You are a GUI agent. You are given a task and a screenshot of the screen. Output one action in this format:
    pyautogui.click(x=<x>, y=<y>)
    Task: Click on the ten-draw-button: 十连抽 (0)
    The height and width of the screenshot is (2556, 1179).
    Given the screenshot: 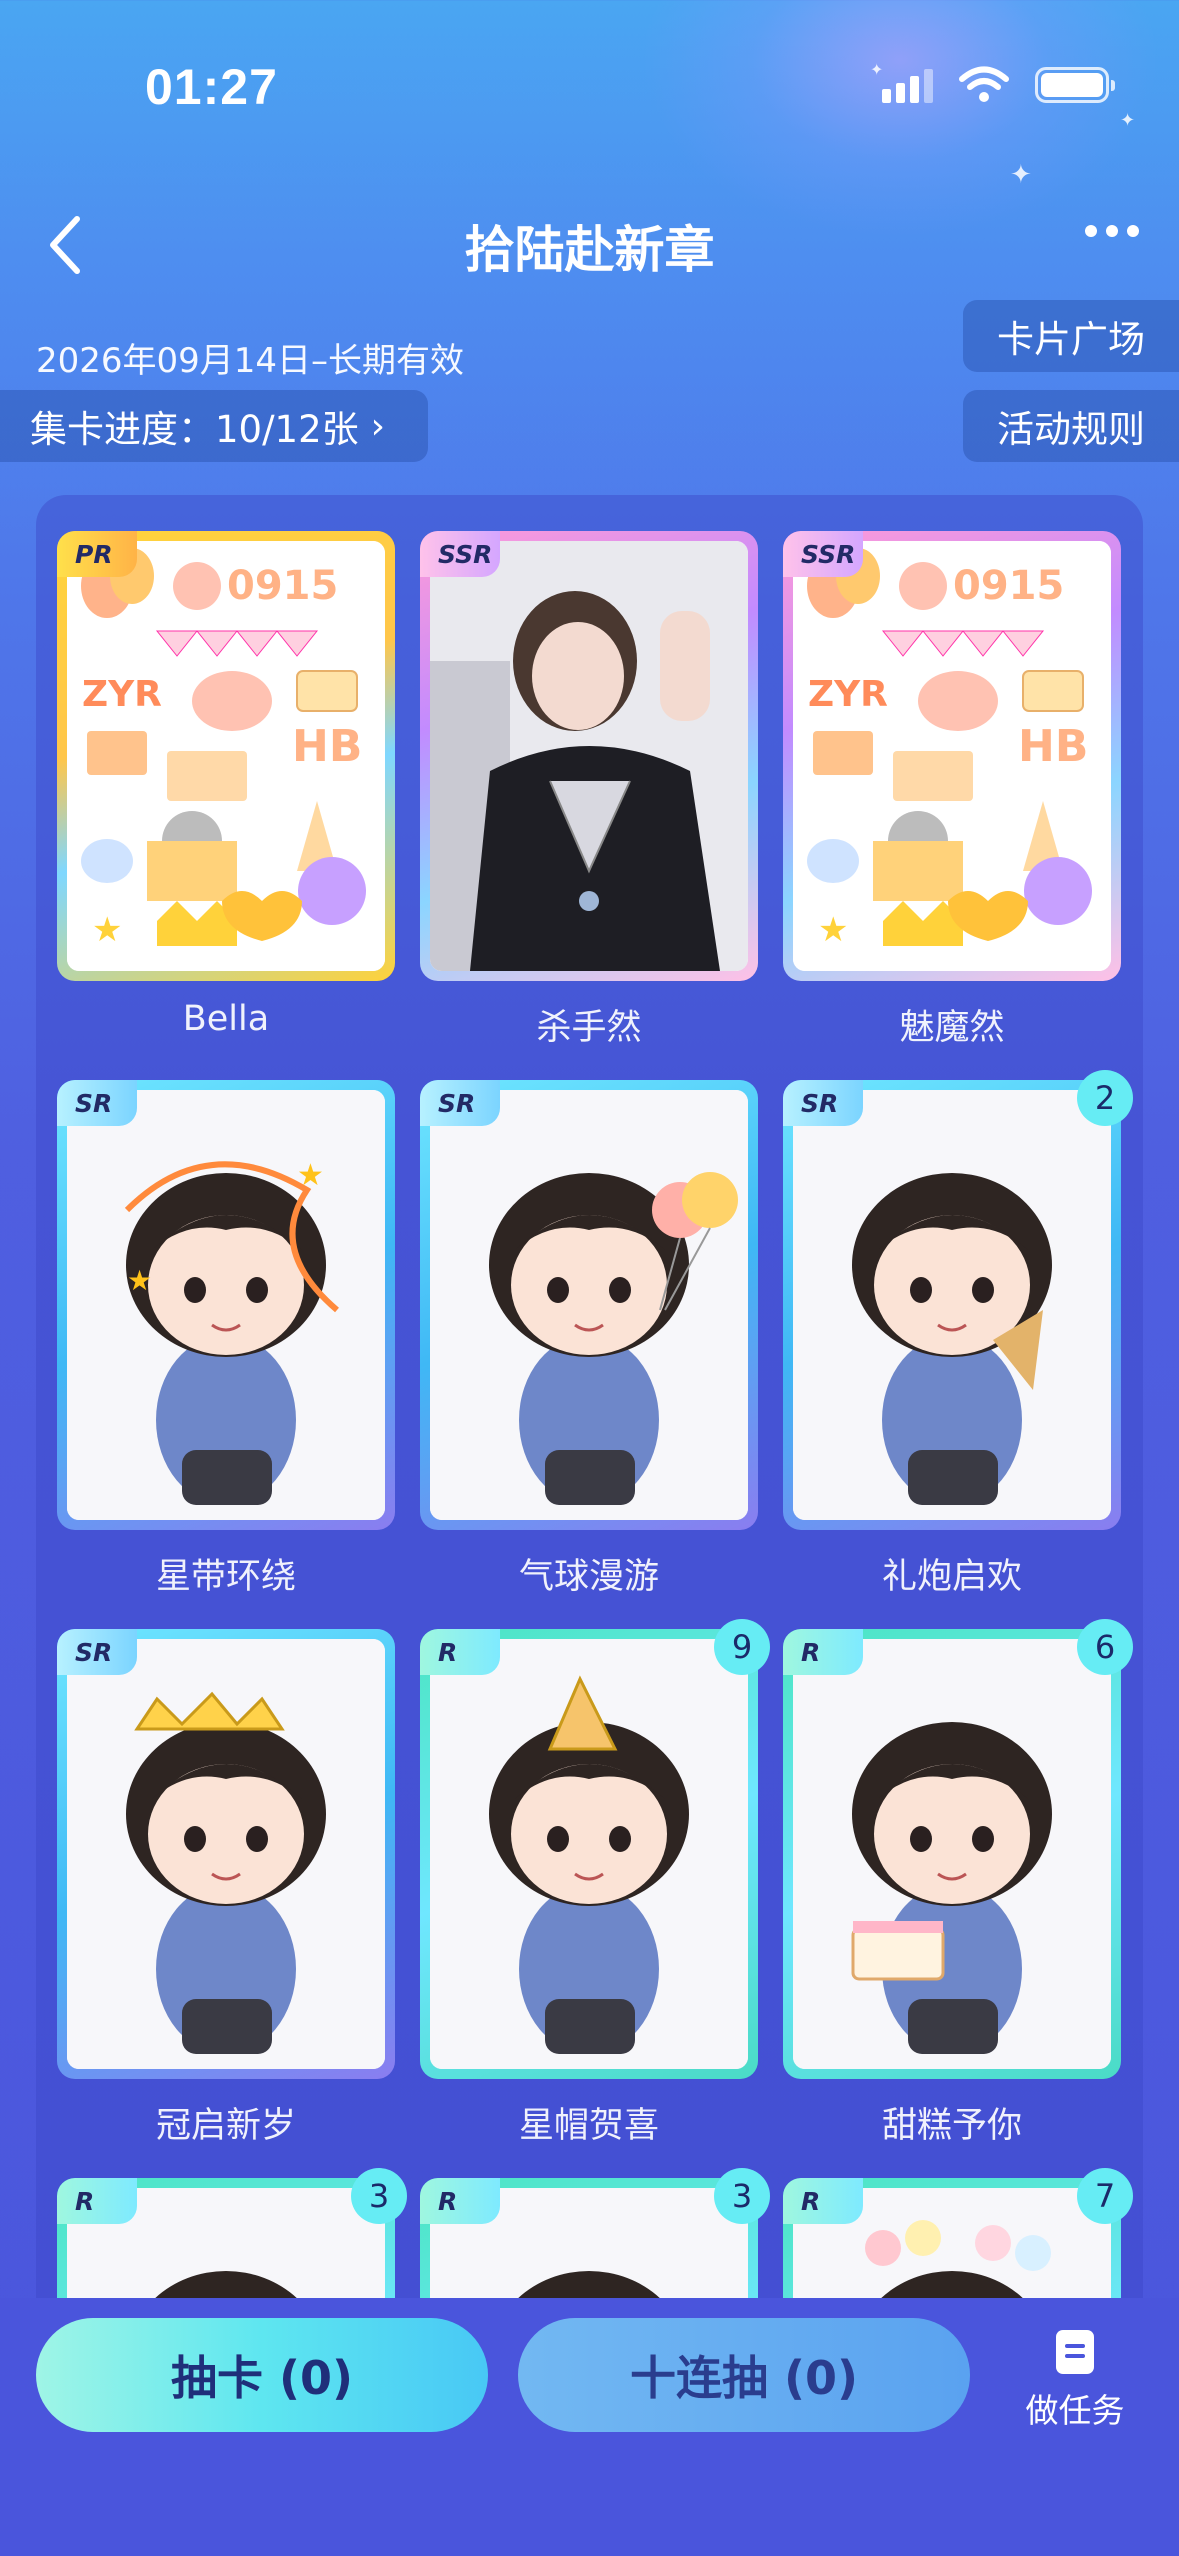 What is the action you would take?
    pyautogui.click(x=744, y=2375)
    